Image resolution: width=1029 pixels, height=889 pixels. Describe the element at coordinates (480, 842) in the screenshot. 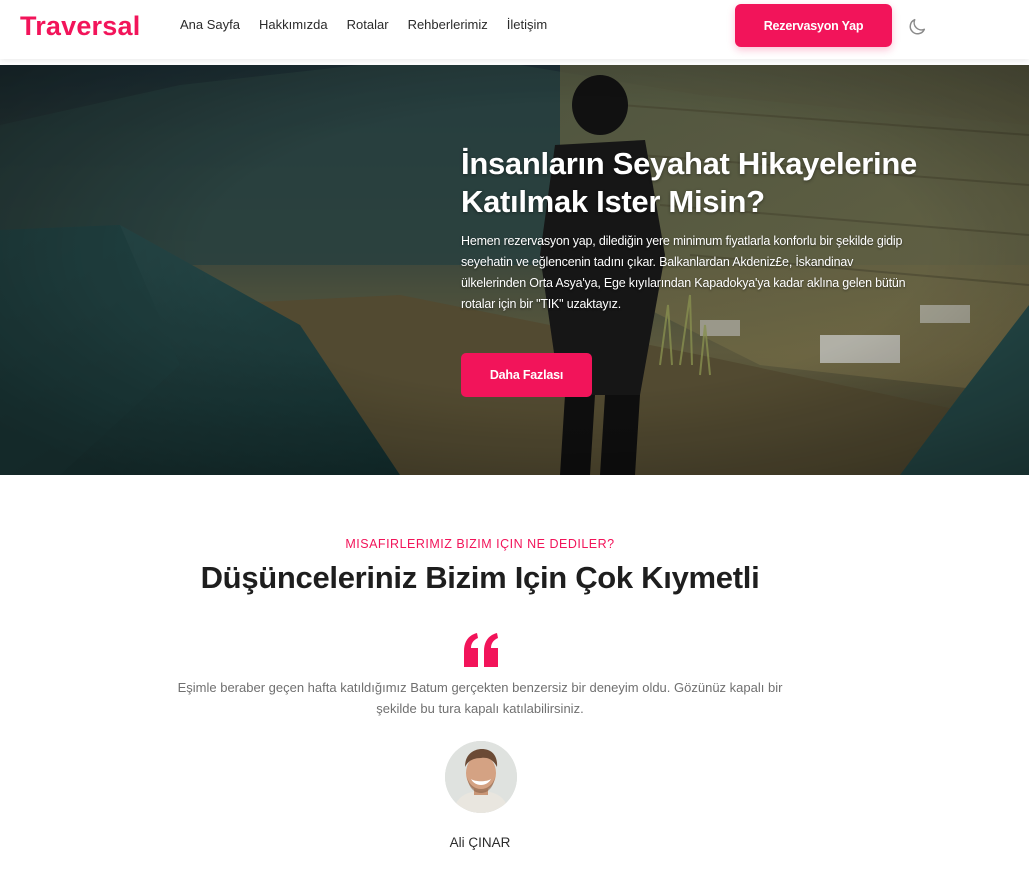

I see `testimonial-author: Ali ÇINAR` at that location.